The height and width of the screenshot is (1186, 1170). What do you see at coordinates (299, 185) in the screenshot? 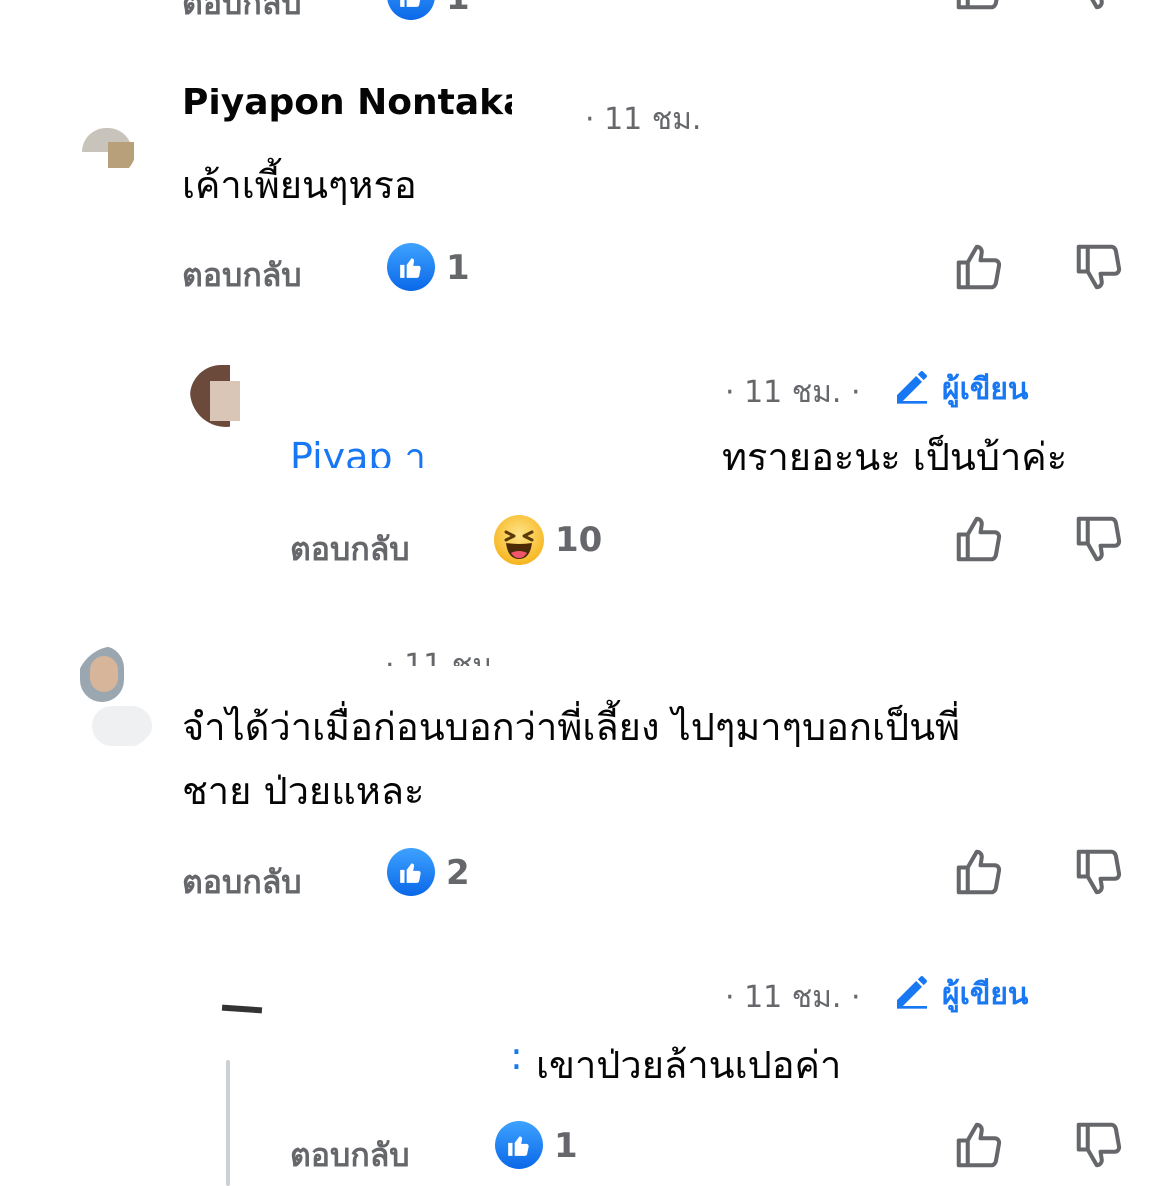
I see `comment-text: เค้าเพี้ยนๆหรอ` at bounding box center [299, 185].